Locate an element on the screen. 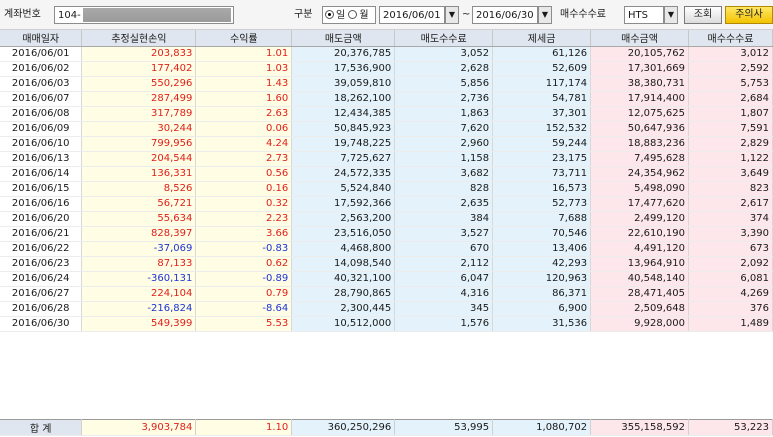 The image size is (773, 437). buy-fee-cell: 2,092 is located at coordinates (730, 264).